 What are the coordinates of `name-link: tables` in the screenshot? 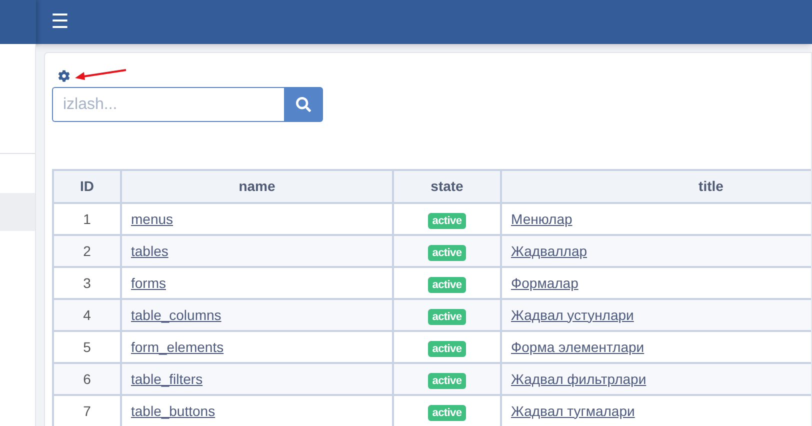 It's located at (149, 250).